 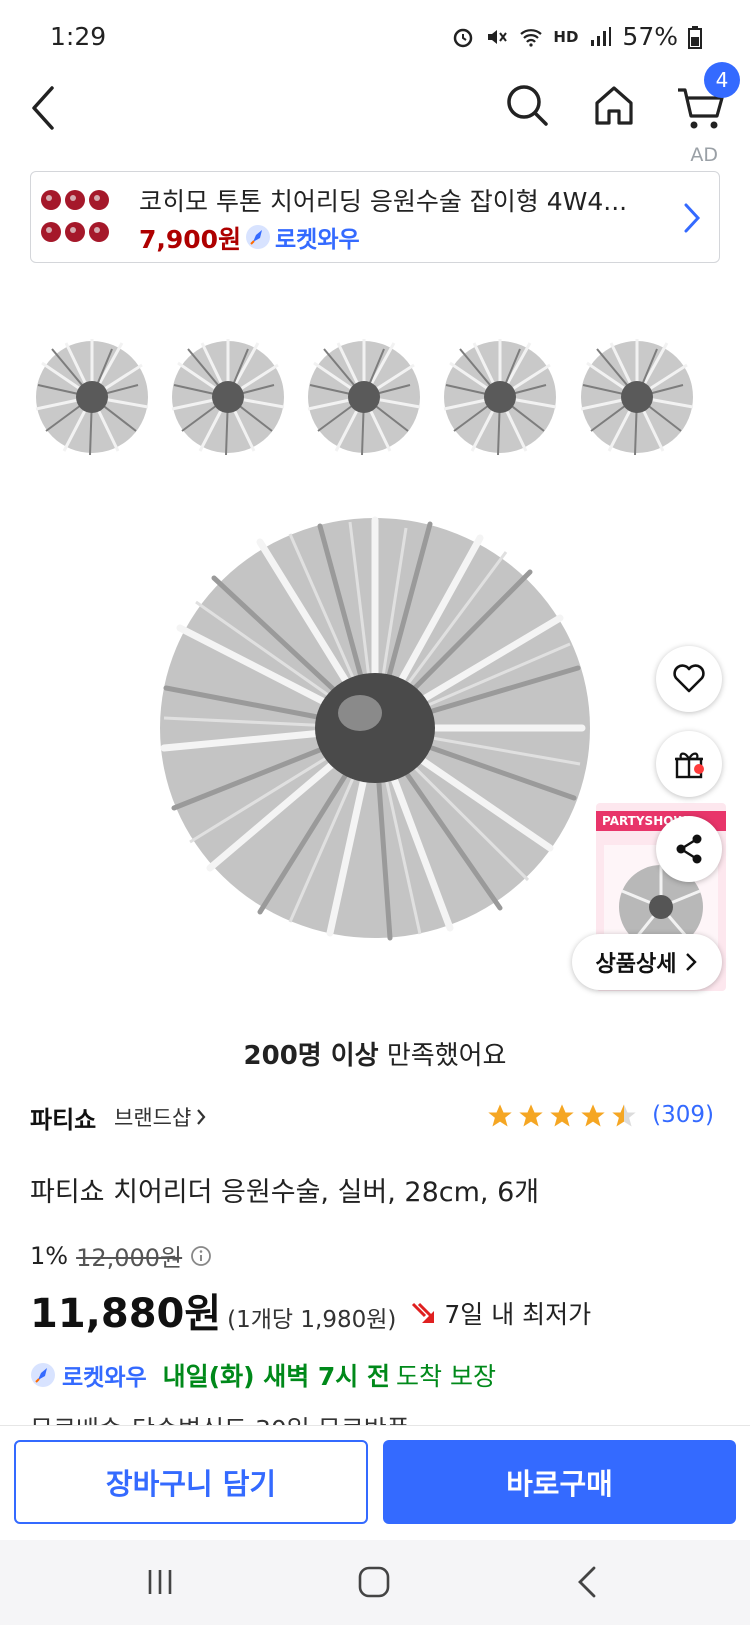 What do you see at coordinates (375, 35) in the screenshot?
I see `status-bar: 1:29 HD 57%` at bounding box center [375, 35].